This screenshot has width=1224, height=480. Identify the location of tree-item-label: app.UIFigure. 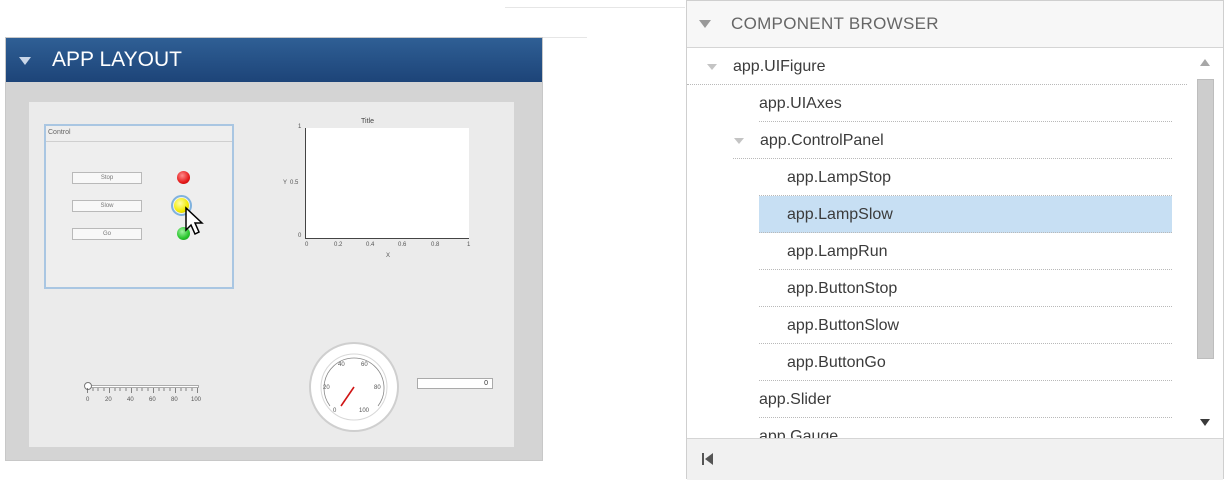
(779, 66).